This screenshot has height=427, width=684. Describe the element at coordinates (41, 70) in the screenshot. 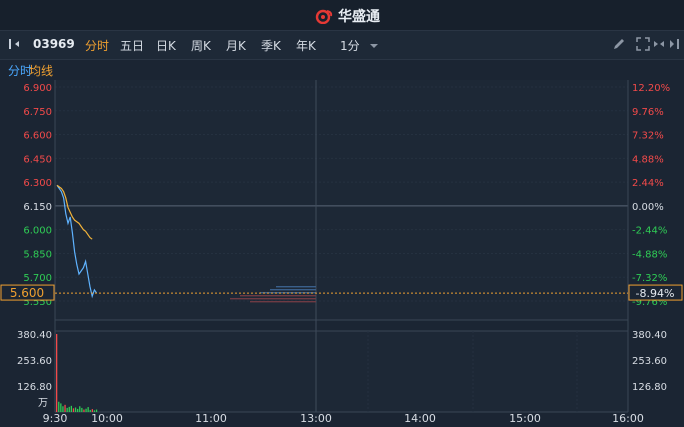

I see `junxian-label: 均线` at that location.